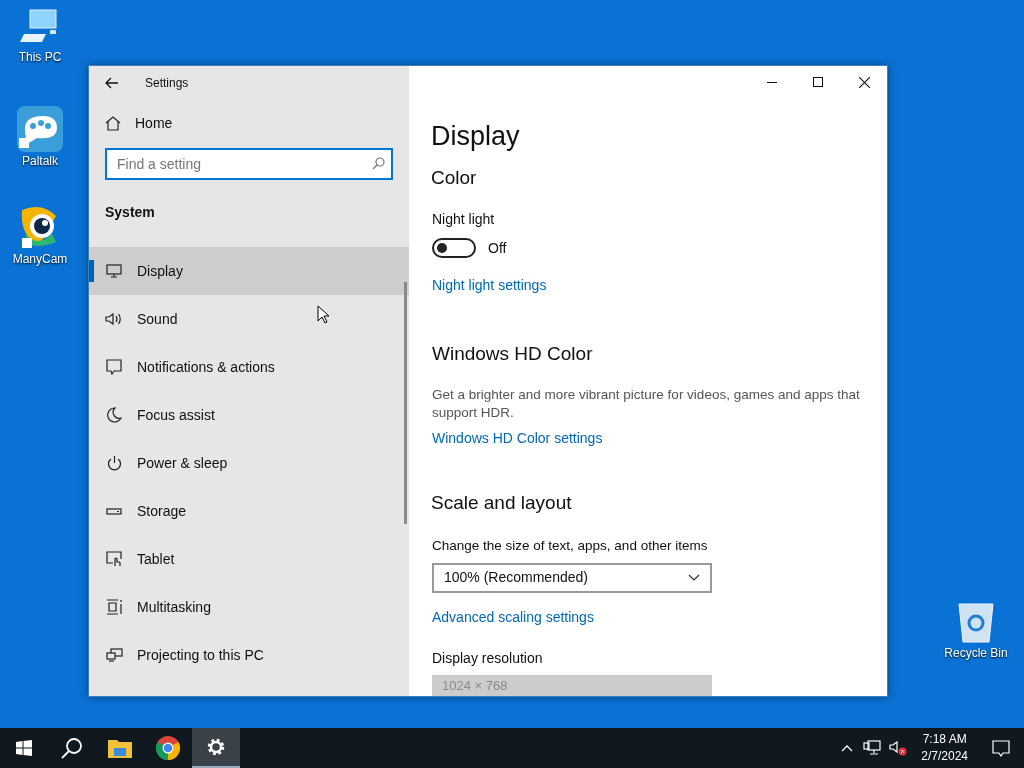 This screenshot has width=1024, height=768. I want to click on drive-icon, so click(114, 511).